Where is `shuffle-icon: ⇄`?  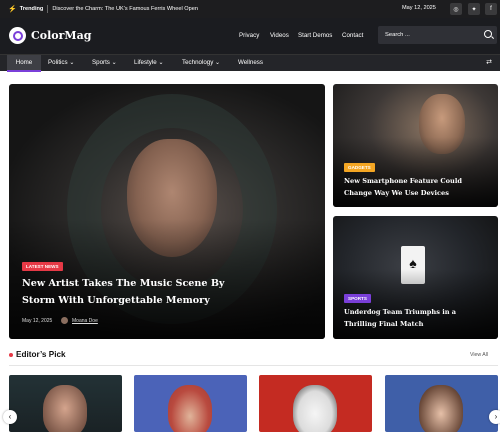
shuffle-icon: ⇄ is located at coordinates (489, 62).